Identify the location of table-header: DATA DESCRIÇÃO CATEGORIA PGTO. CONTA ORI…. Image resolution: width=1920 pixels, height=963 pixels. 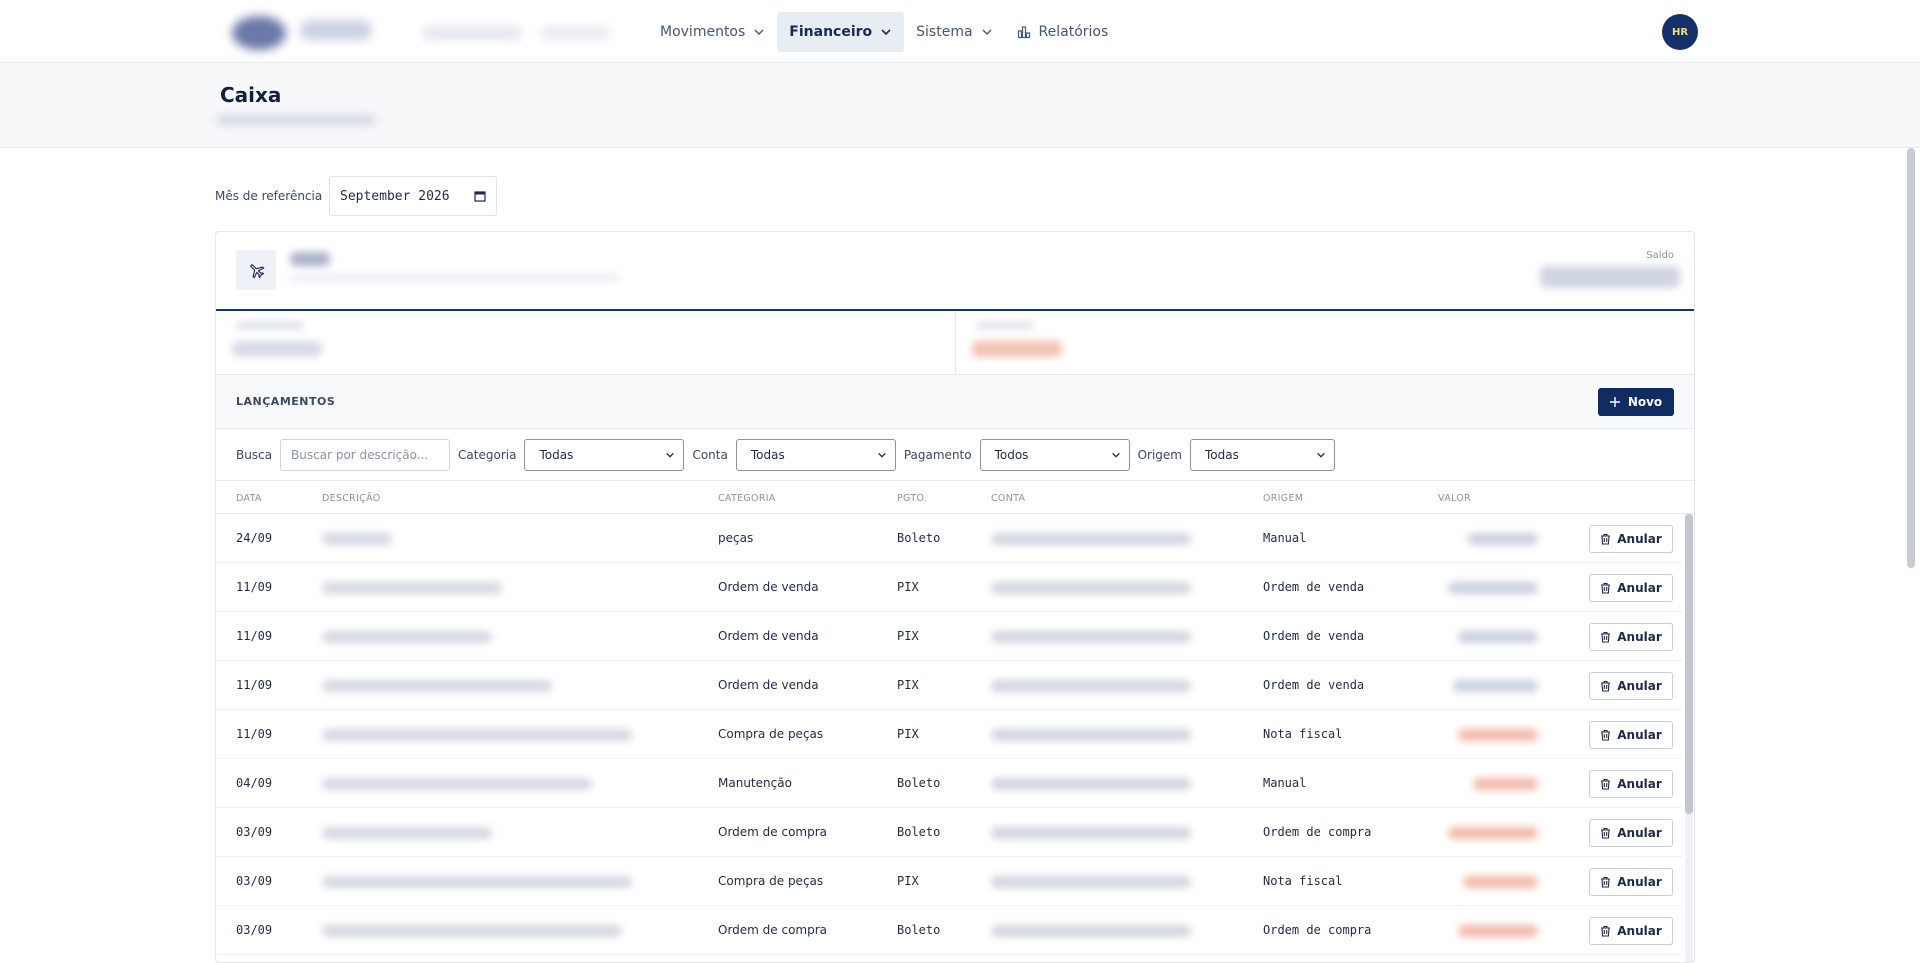
(955, 497).